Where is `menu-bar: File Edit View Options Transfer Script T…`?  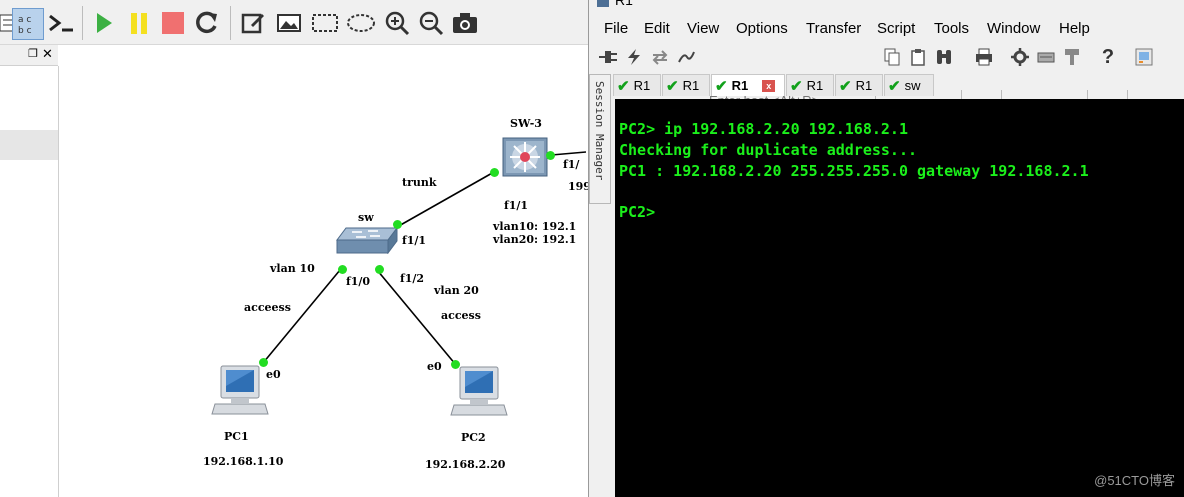
menu-bar: File Edit View Options Transfer Script T… is located at coordinates (886, 29).